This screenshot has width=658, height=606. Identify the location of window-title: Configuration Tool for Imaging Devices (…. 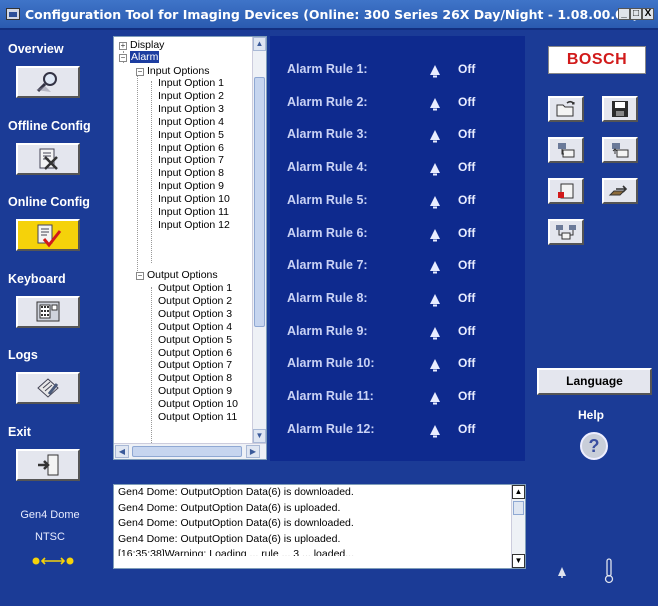
(332, 14).